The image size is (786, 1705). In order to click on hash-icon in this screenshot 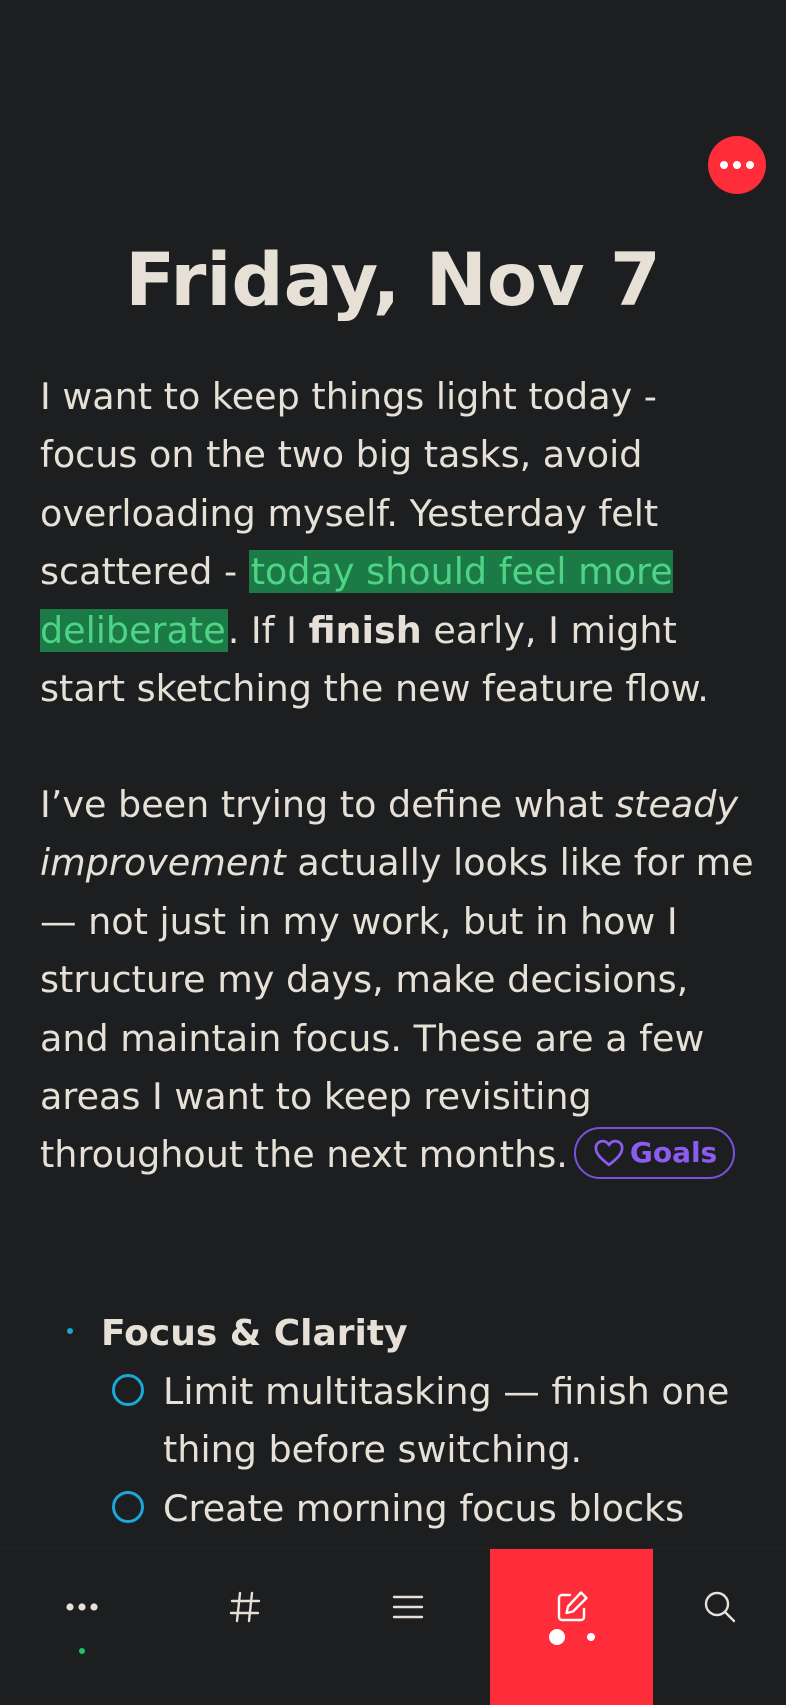, I will do `click(245, 1607)`.